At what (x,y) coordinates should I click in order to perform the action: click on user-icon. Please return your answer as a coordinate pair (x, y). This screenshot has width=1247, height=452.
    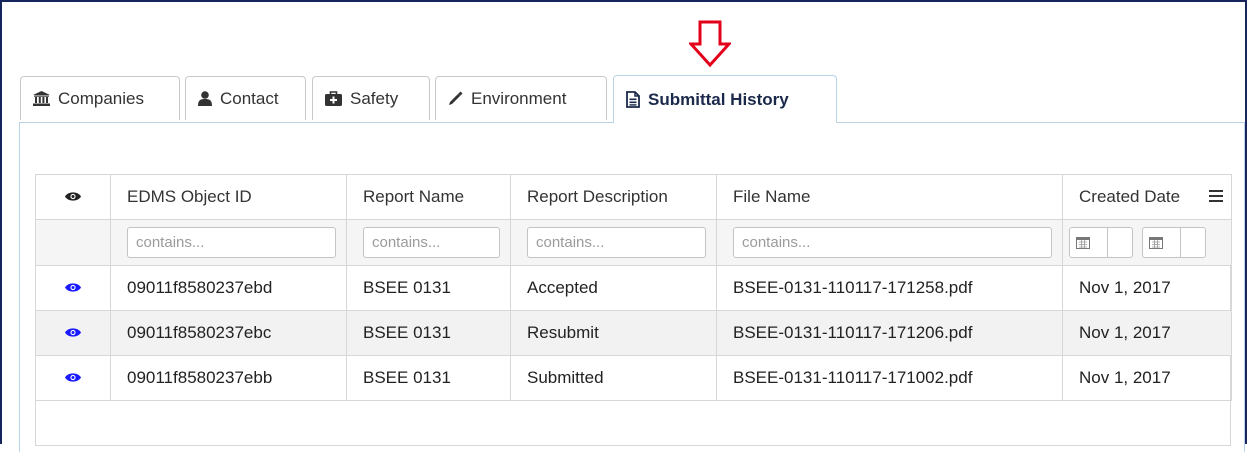
    Looking at the image, I should click on (205, 98).